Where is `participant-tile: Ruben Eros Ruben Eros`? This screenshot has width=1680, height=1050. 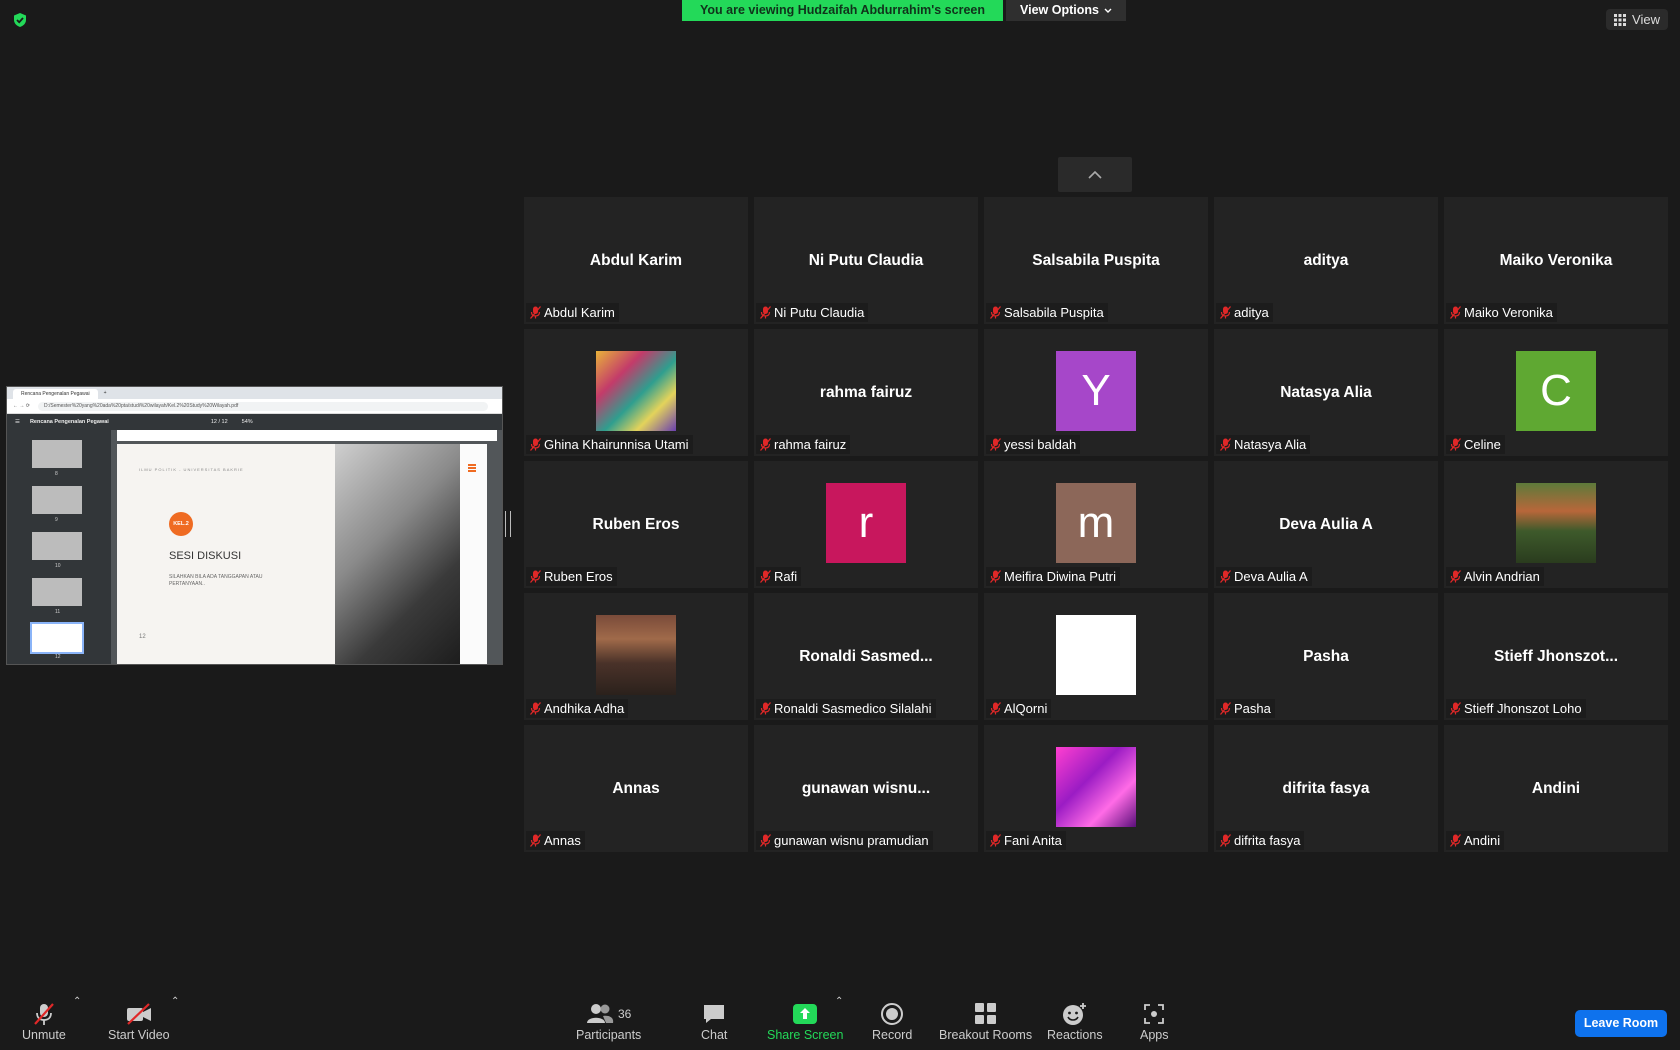
participant-tile: Ruben Eros Ruben Eros is located at coordinates (636, 524).